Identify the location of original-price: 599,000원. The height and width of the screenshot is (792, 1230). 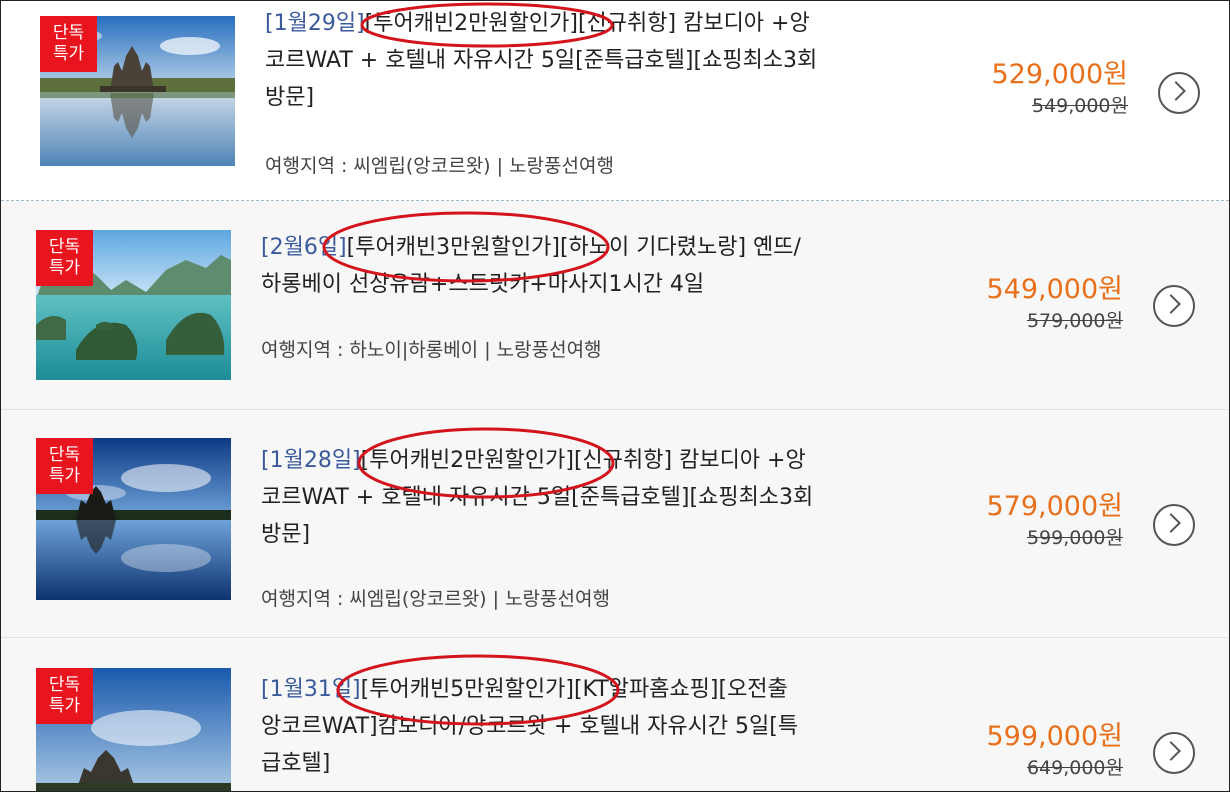
(1074, 538).